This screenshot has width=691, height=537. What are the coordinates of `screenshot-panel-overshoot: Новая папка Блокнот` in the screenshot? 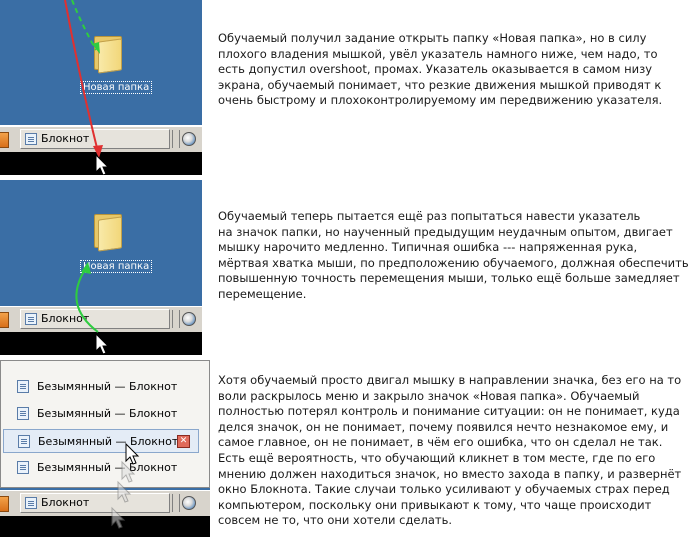 It's located at (101, 87).